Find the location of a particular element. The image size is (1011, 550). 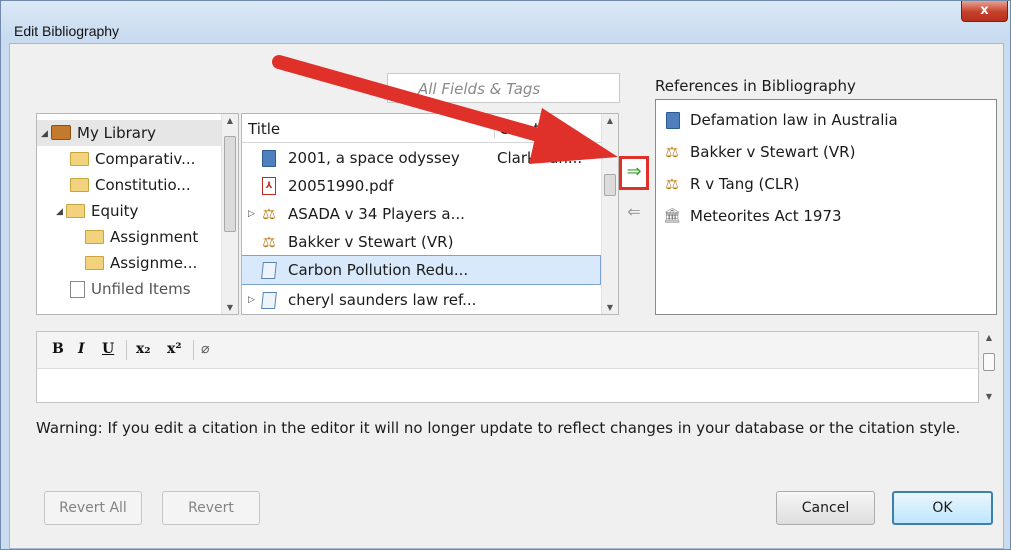

column-title: Title is located at coordinates (264, 129).